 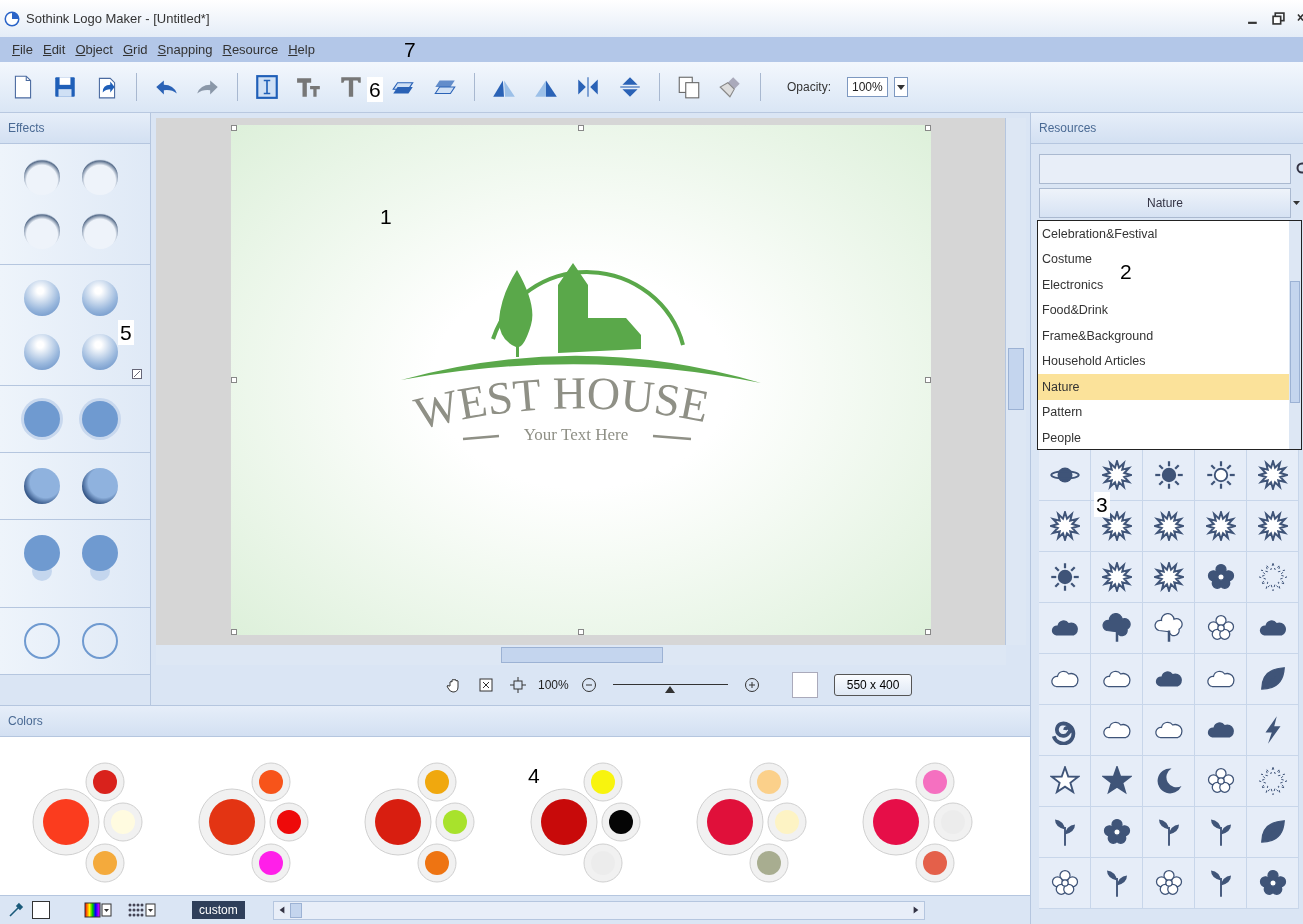 What do you see at coordinates (1163, 310) in the screenshot?
I see `category-item: Food&Drink` at bounding box center [1163, 310].